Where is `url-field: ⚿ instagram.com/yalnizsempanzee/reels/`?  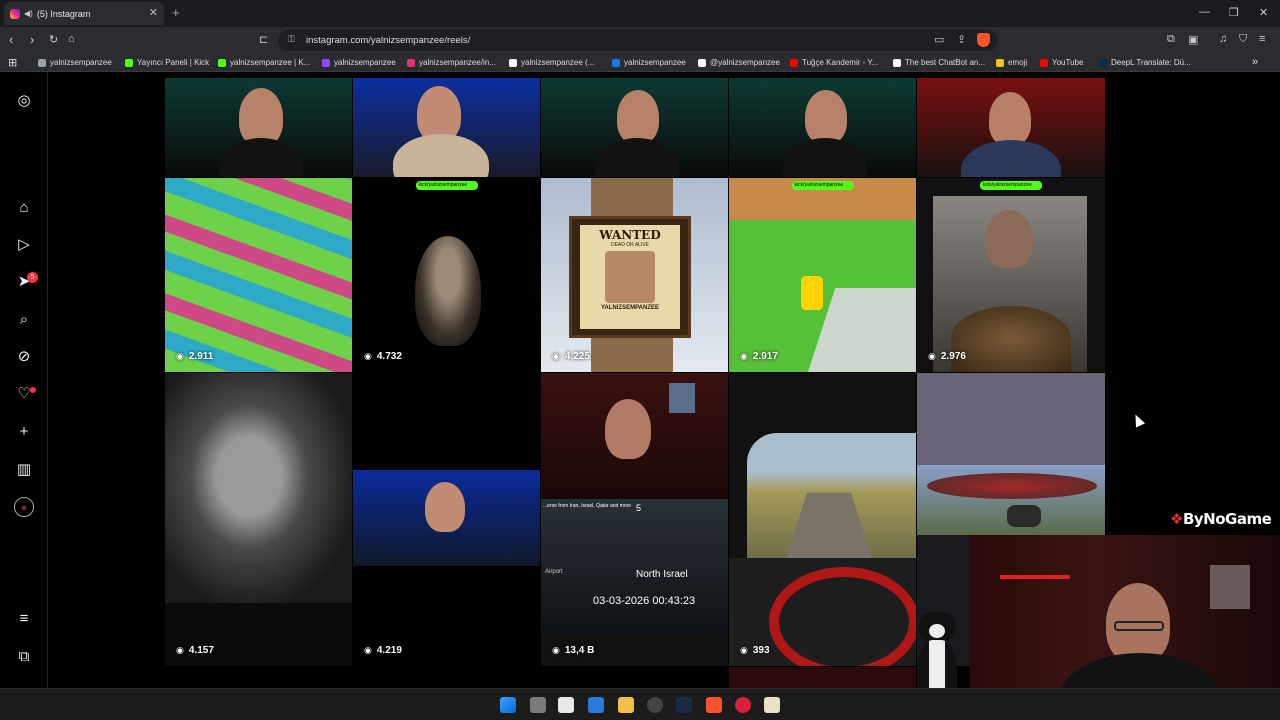 url-field: ⚿ instagram.com/yalnizsempanzee/reels/ is located at coordinates (638, 40).